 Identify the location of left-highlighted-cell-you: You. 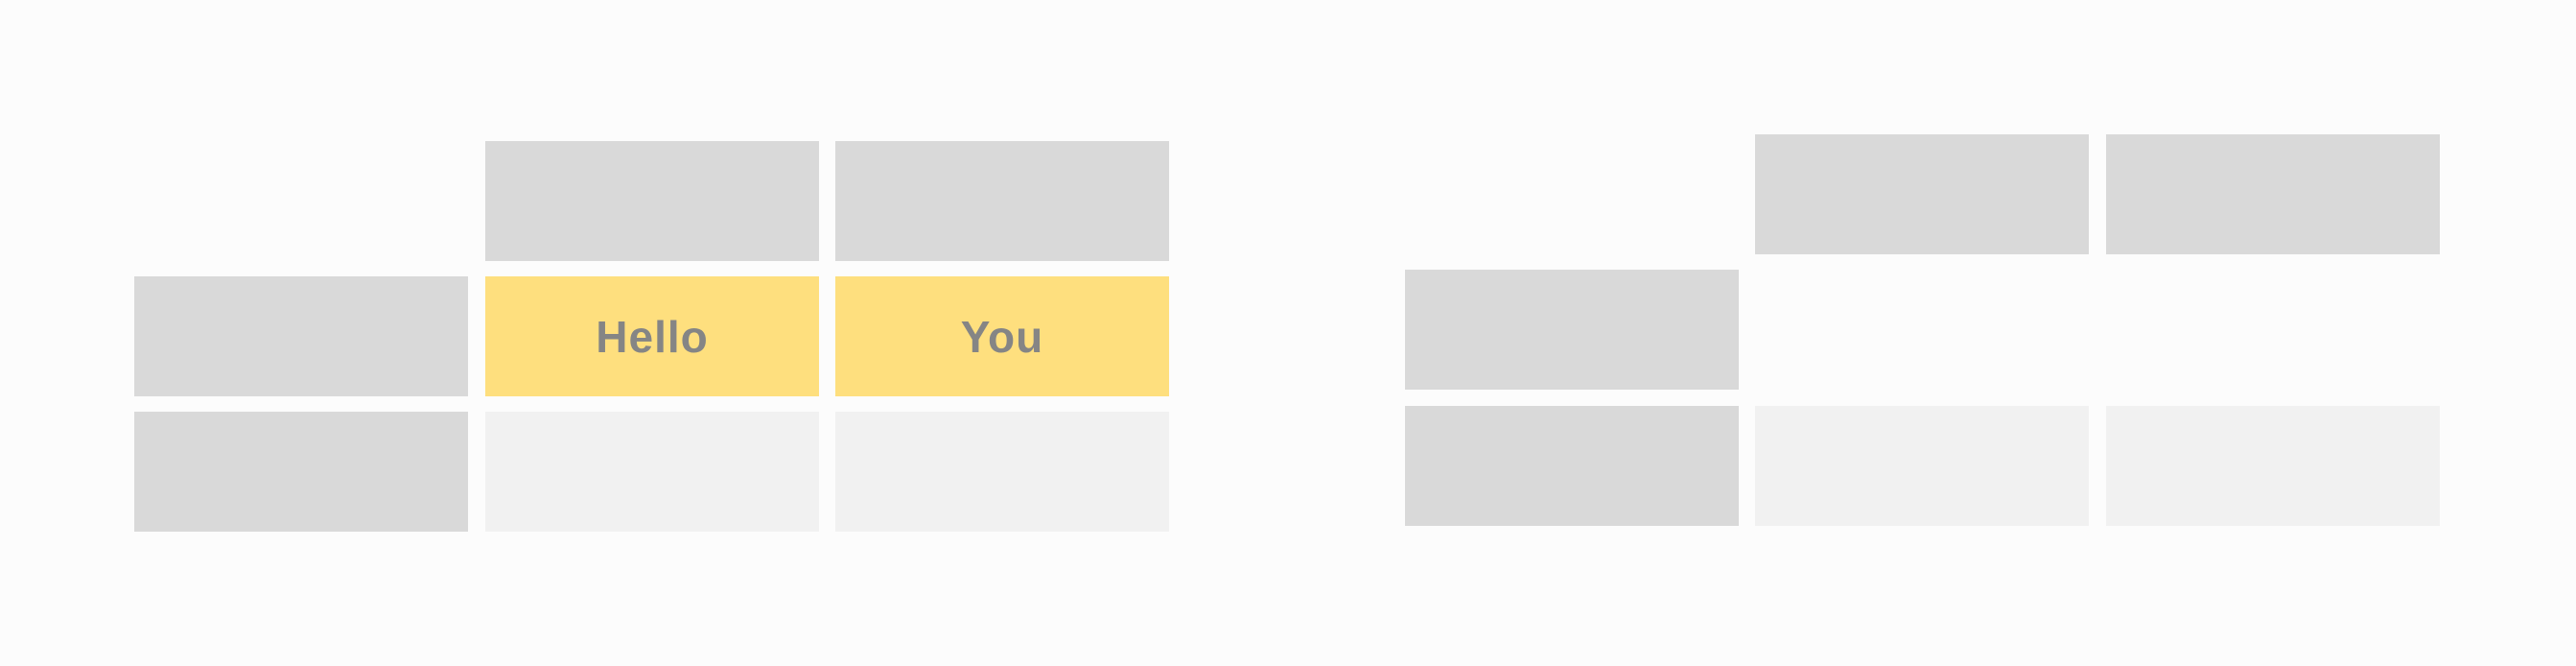
(1002, 336).